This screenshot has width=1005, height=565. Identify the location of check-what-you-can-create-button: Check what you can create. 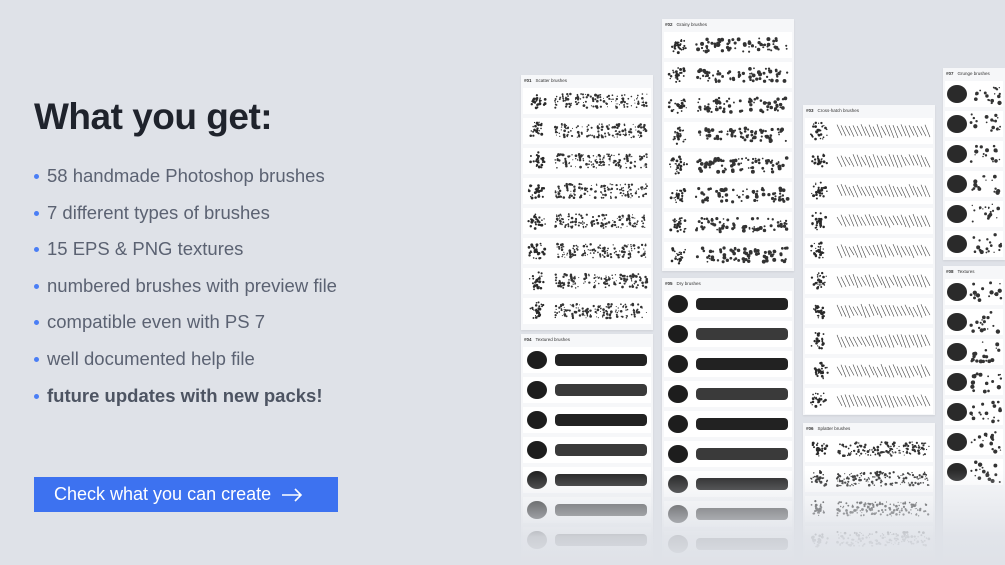
(186, 494).